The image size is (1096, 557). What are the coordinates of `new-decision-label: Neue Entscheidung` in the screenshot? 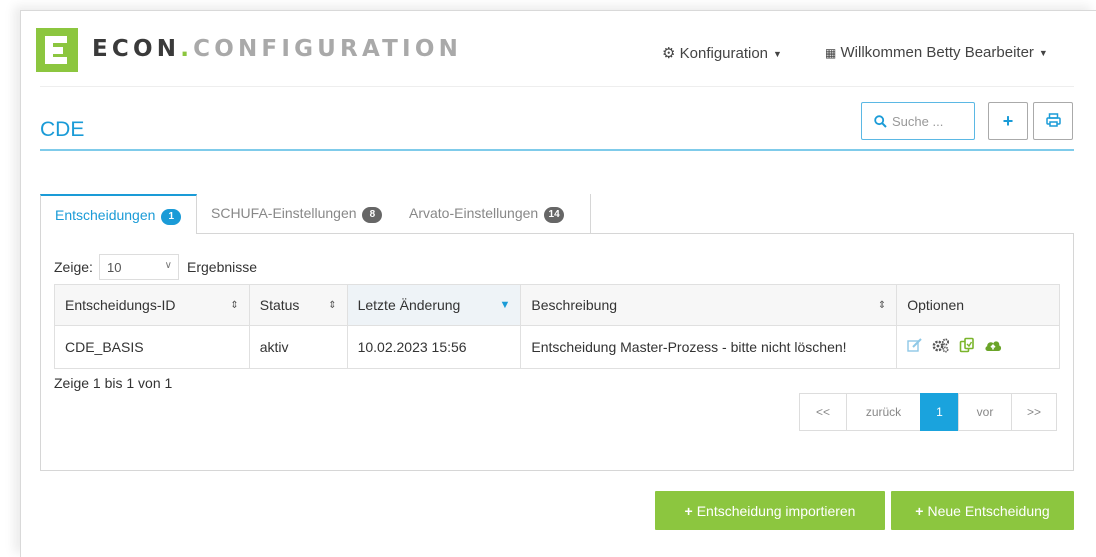 It's located at (988, 510).